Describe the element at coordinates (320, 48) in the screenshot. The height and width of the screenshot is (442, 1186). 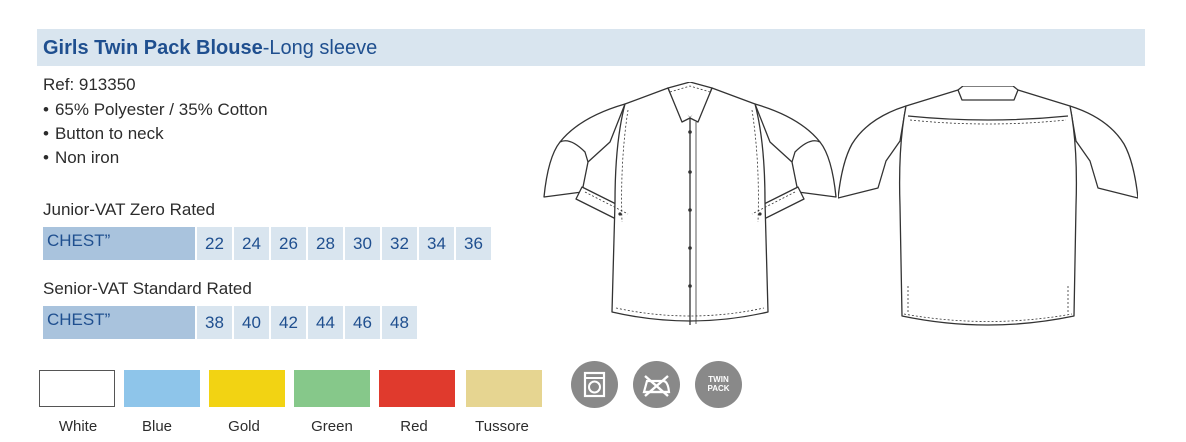
I see `product-title-variant: -Long sleeve` at that location.